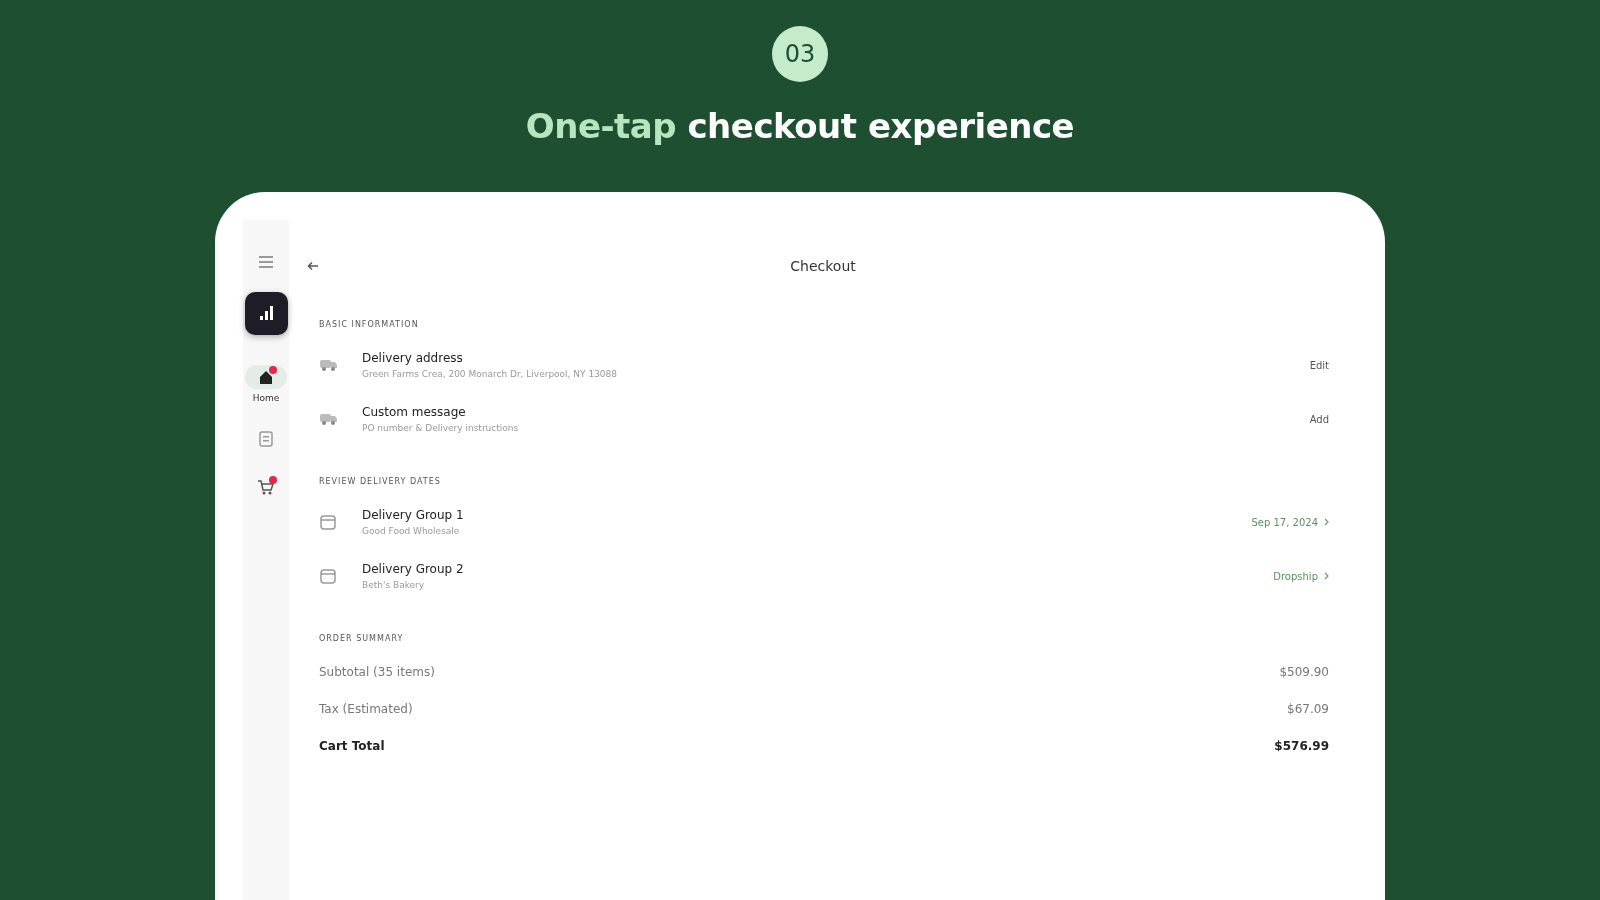  I want to click on edit-link: Edit, so click(1319, 365).